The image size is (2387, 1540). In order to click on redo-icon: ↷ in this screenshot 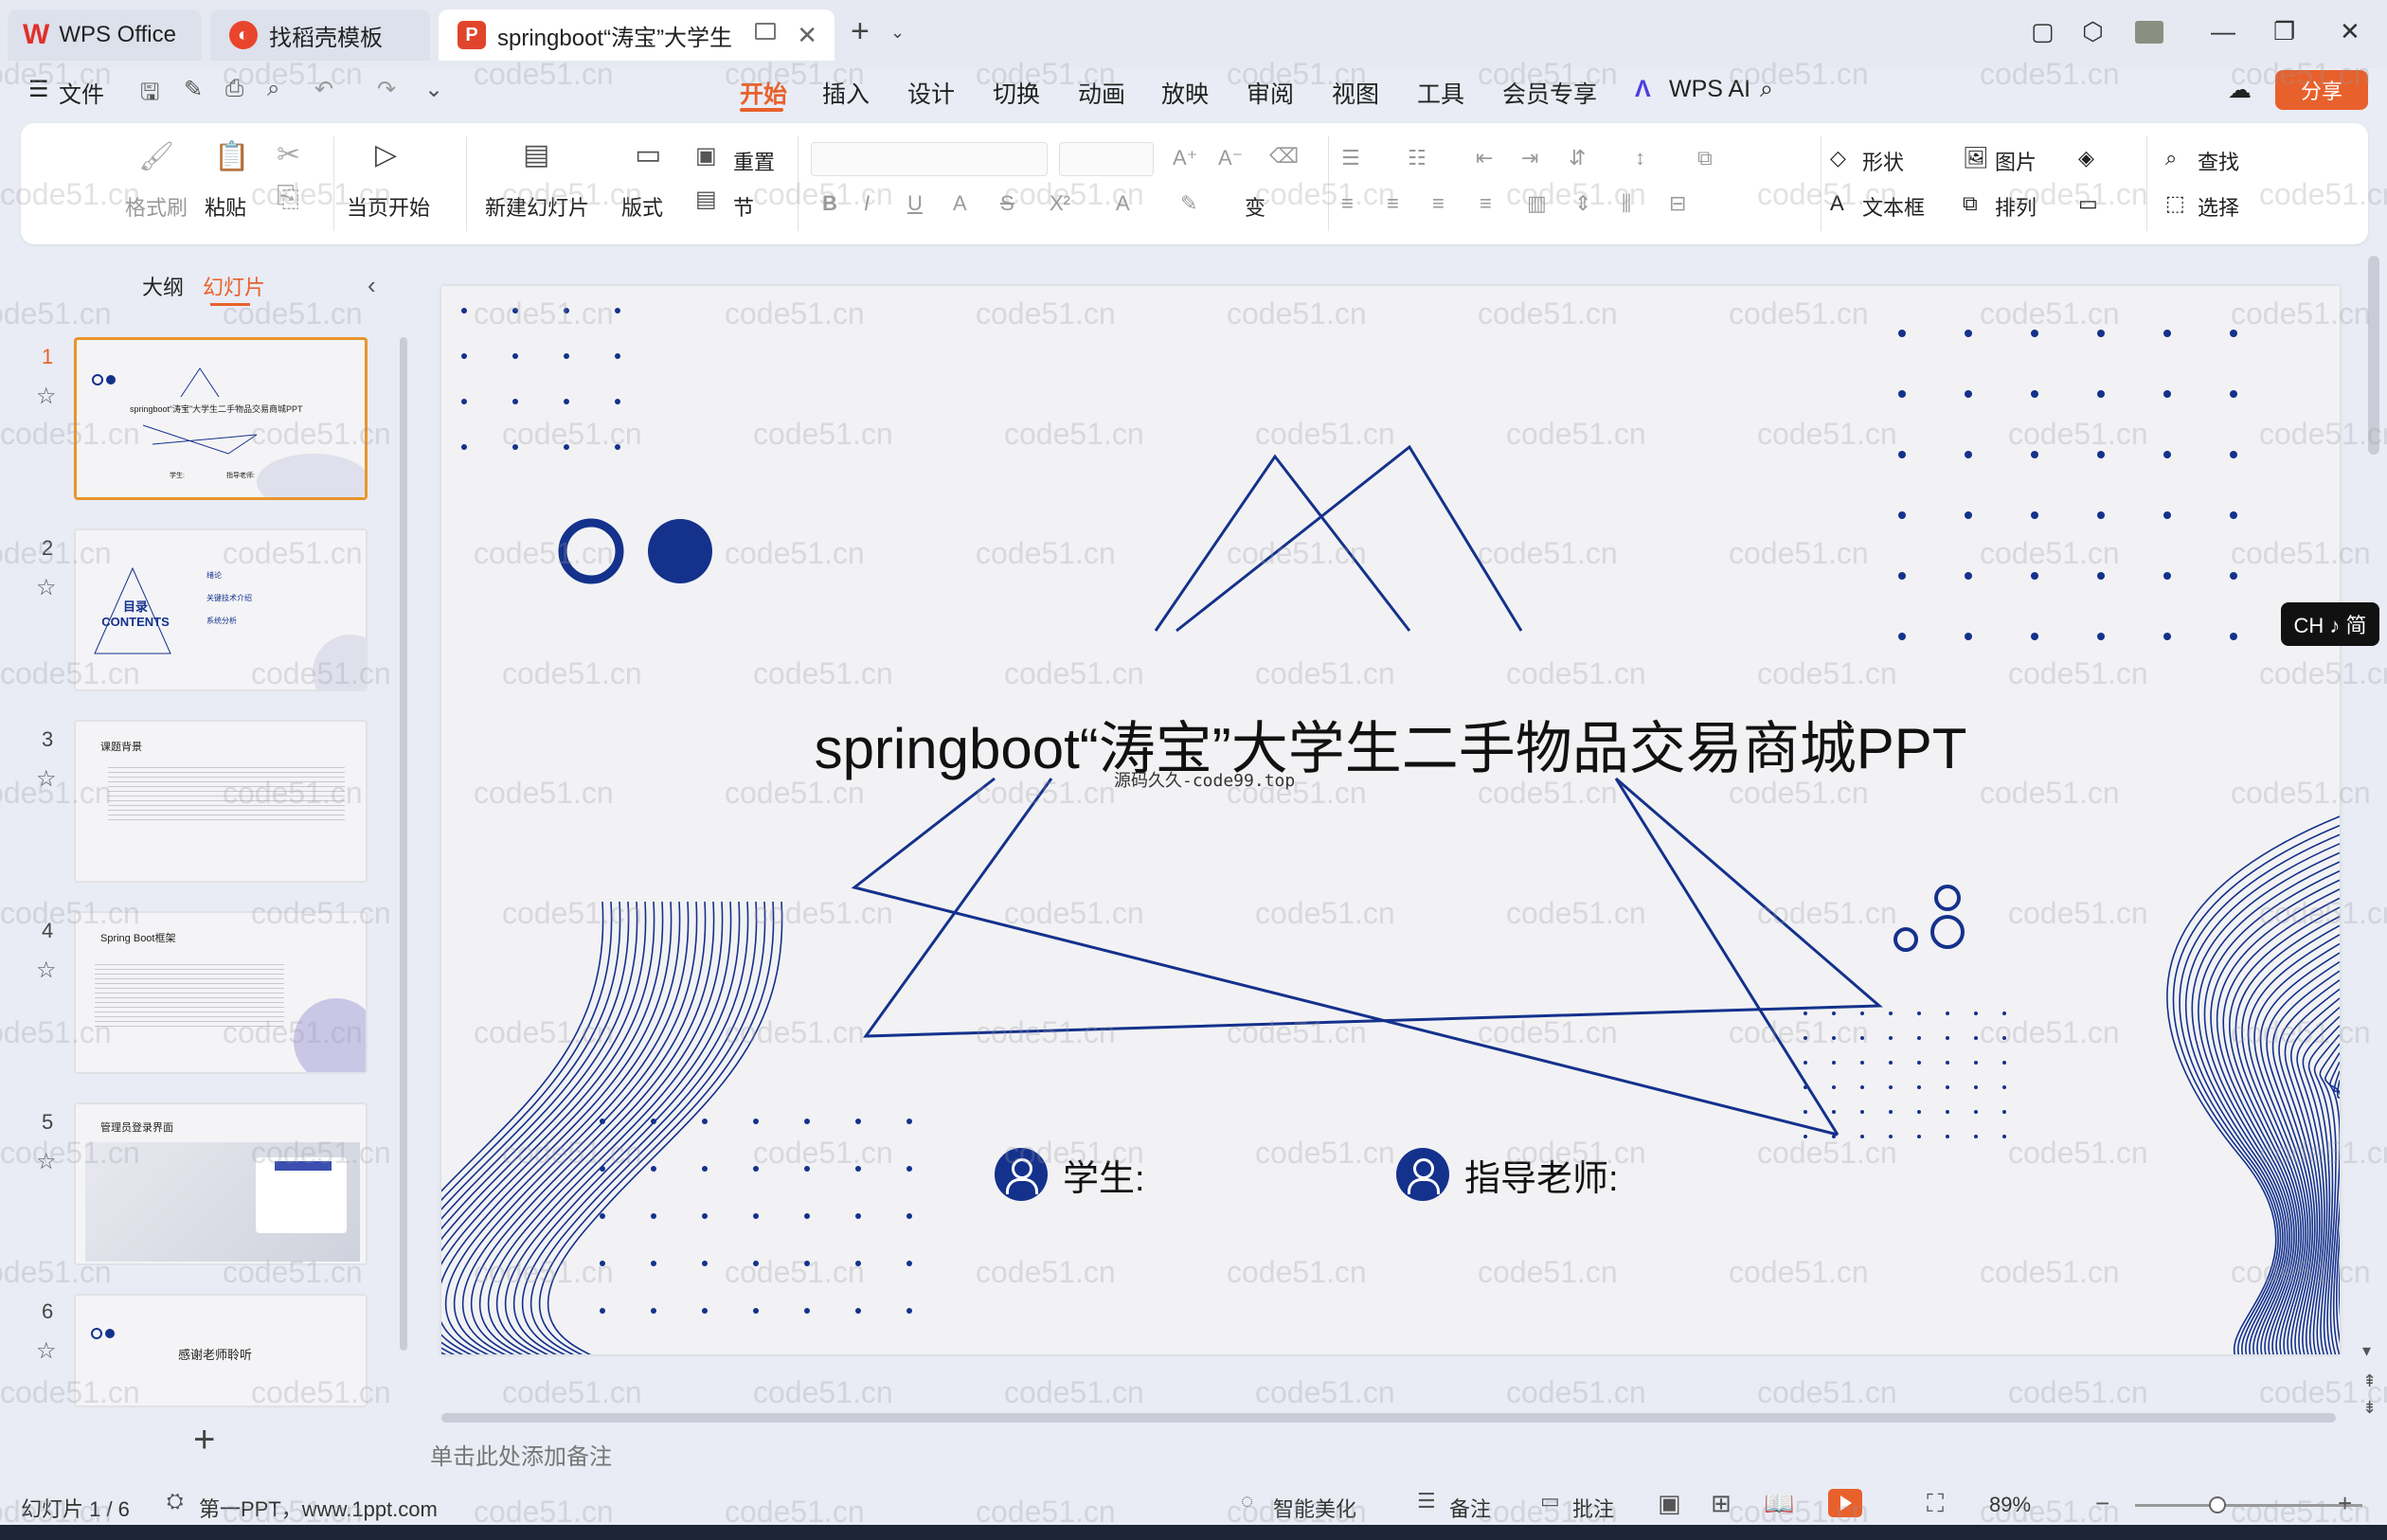, I will do `click(386, 89)`.